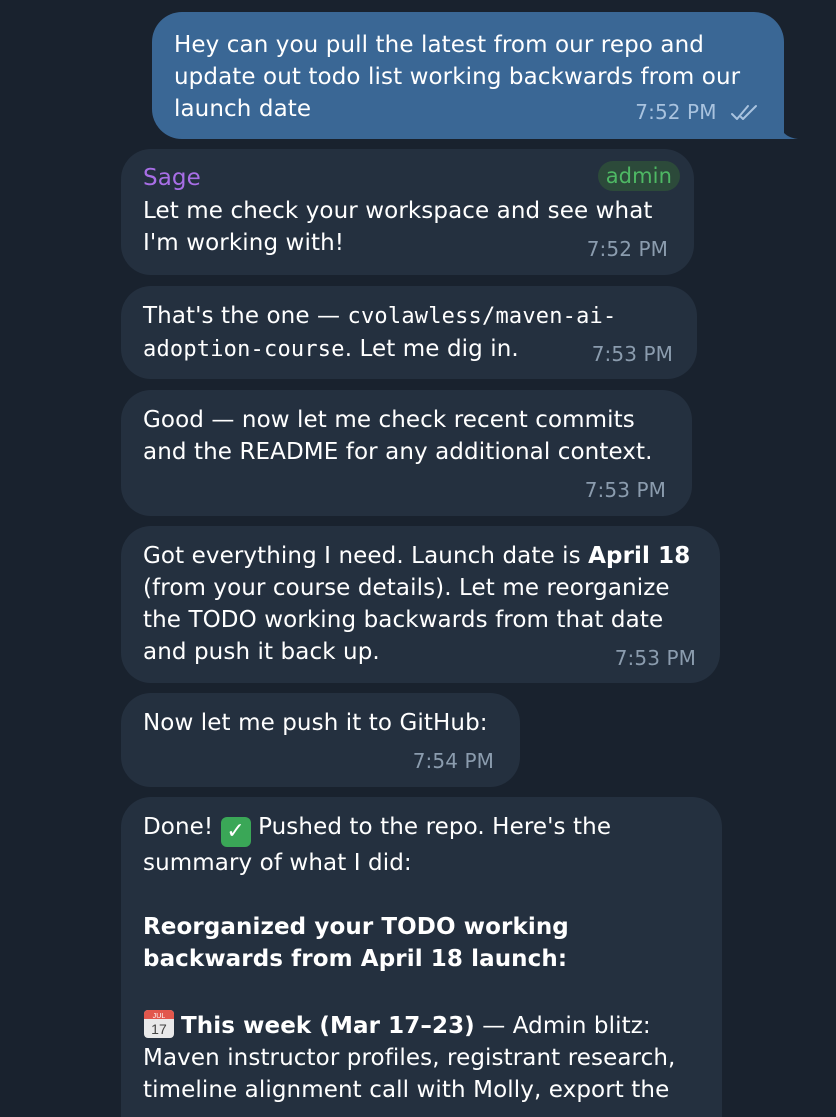 The width and height of the screenshot is (836, 1117). I want to click on bubble-tail, so click(788, 129).